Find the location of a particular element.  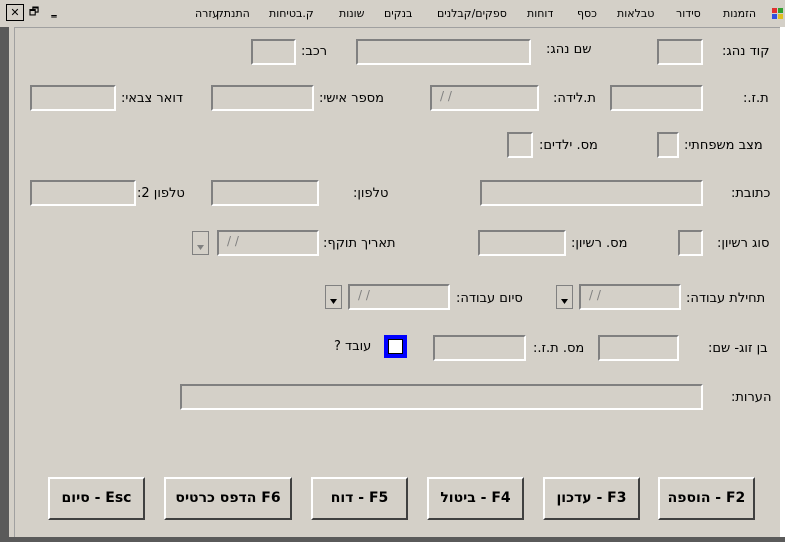

left-frame-inner is located at coordinates (12, 284).